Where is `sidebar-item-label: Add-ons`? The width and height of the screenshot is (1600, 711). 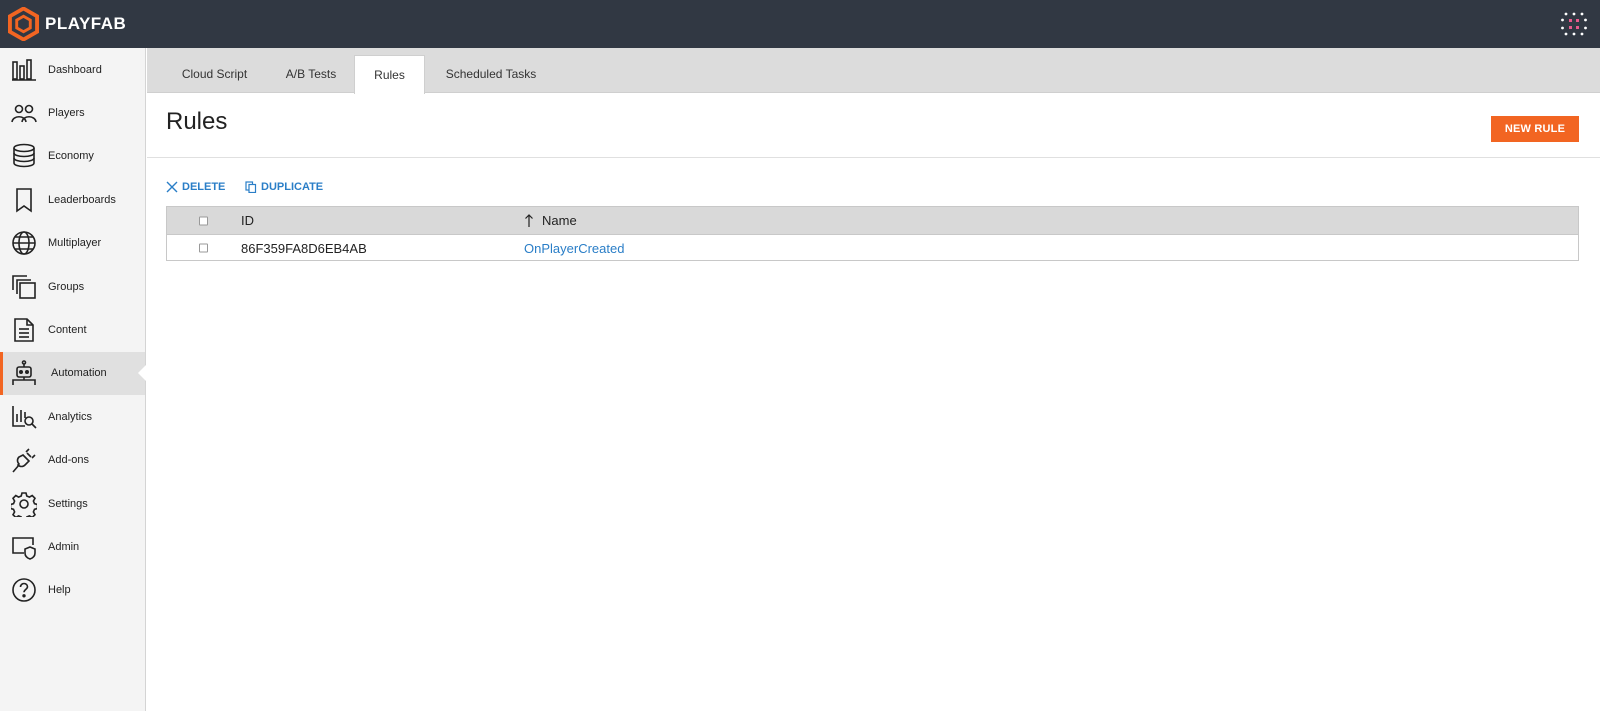 sidebar-item-label: Add-ons is located at coordinates (68, 460).